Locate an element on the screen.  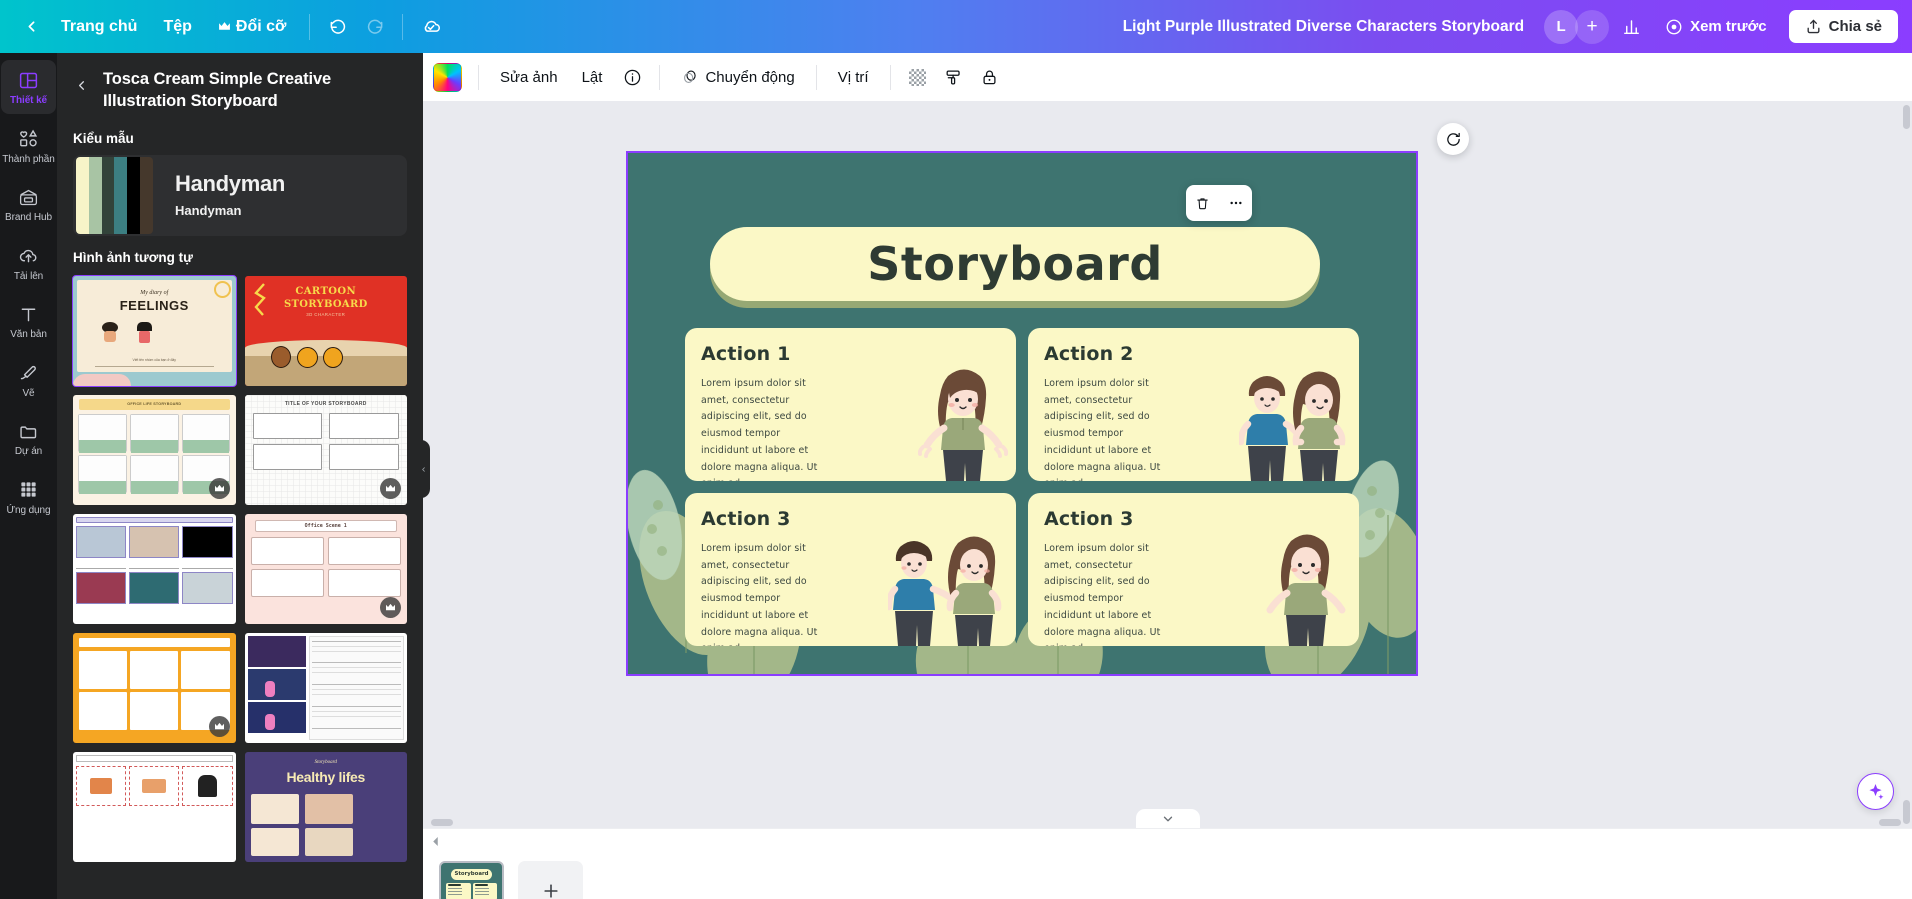
paint-roller-button is located at coordinates (954, 77).